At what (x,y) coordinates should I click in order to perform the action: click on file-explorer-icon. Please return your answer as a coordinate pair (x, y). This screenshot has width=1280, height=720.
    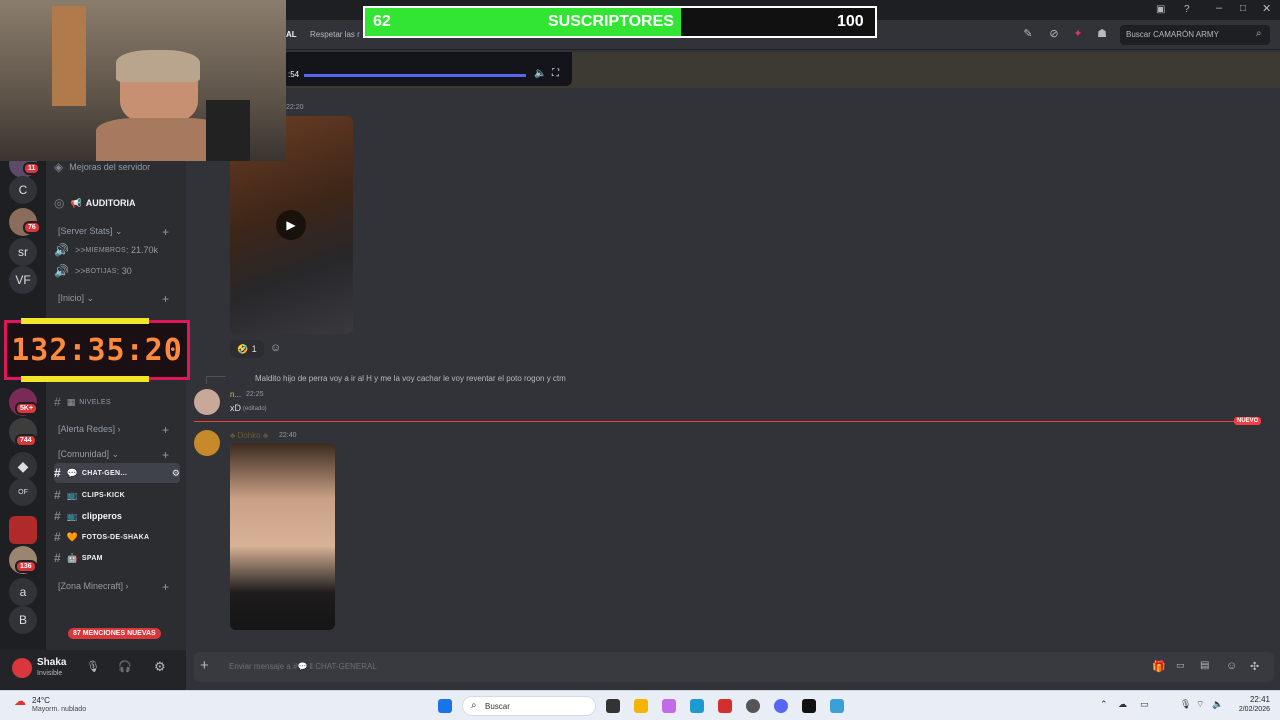
    Looking at the image, I should click on (641, 706).